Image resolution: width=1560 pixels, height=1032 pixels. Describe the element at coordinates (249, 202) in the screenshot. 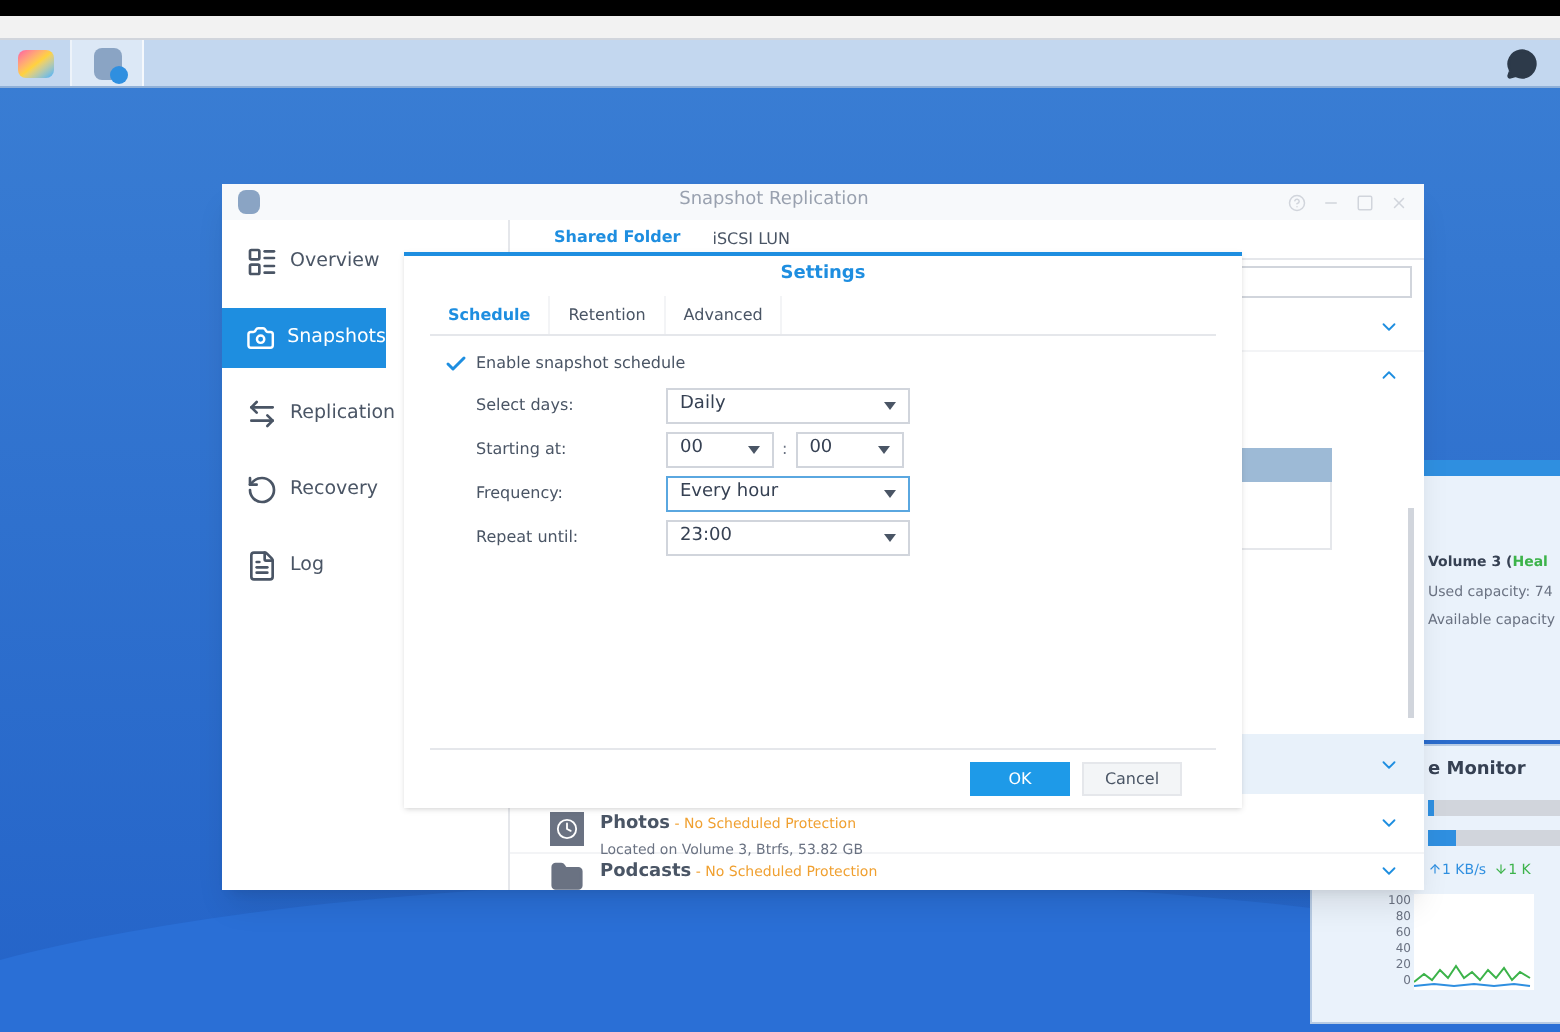

I see `app-icon` at that location.